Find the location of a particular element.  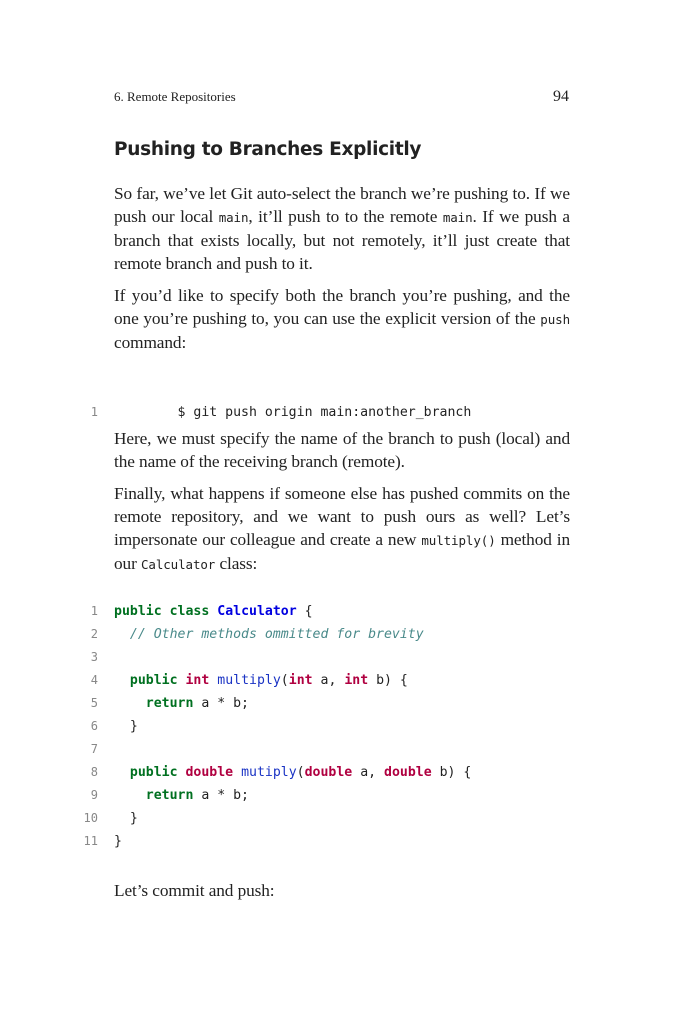

chapter-title: 6. Remote Repositories is located at coordinates (175, 96).